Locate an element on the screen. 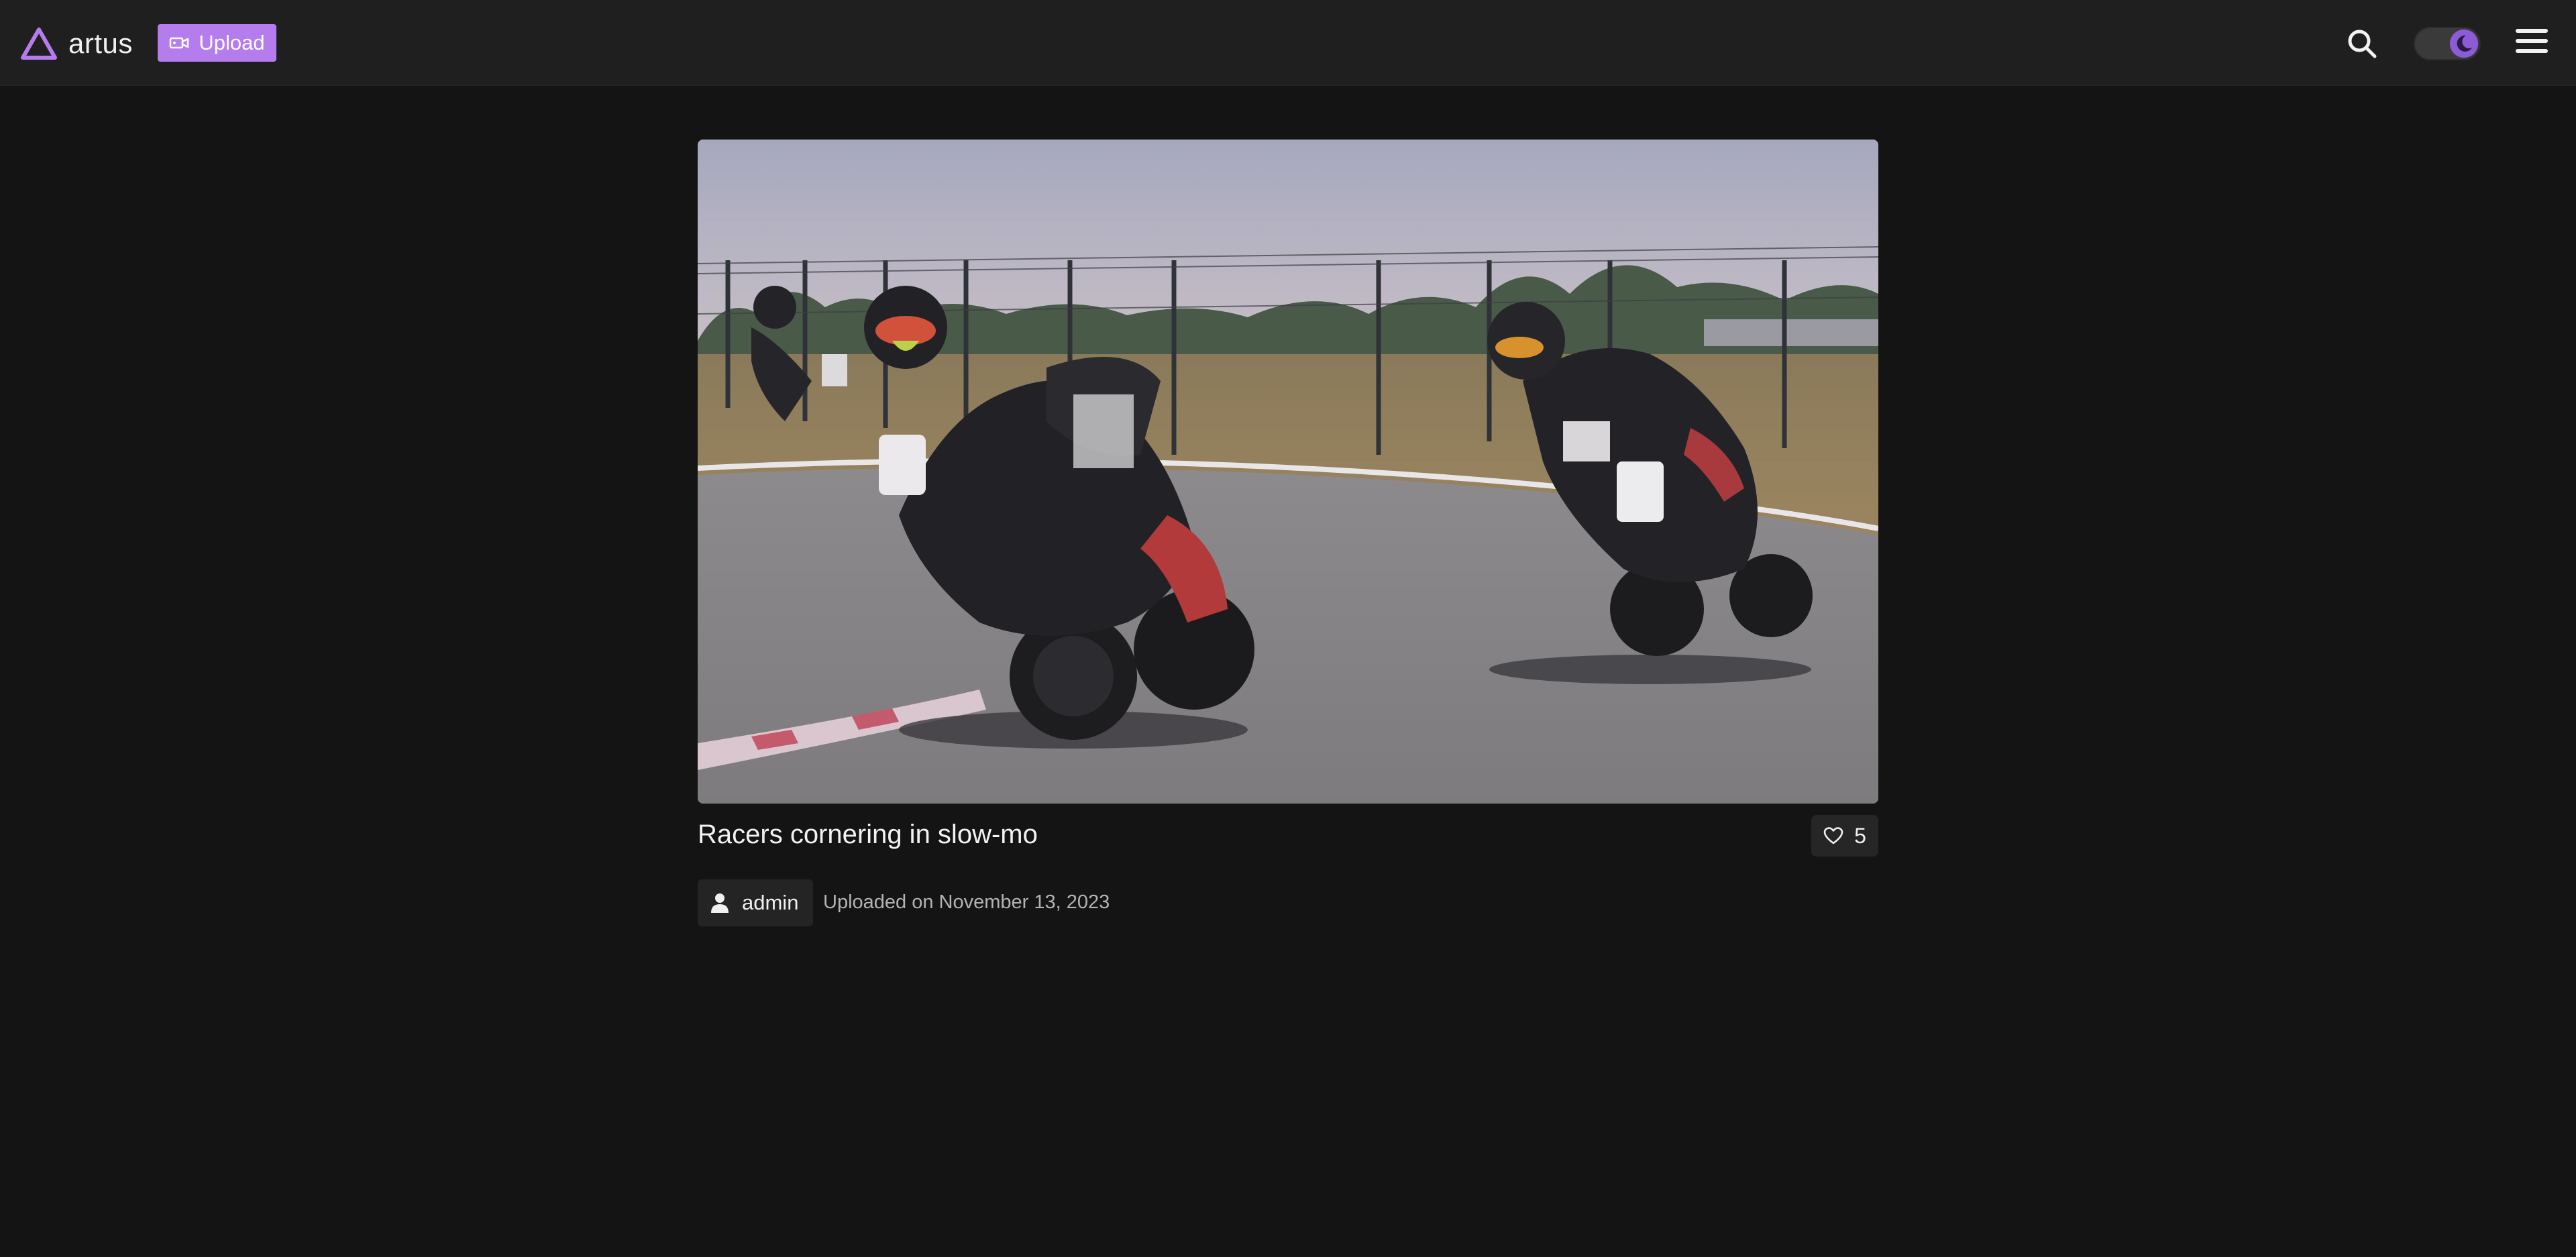 This screenshot has height=1257, width=2576. upload-button-label: Upload is located at coordinates (232, 43).